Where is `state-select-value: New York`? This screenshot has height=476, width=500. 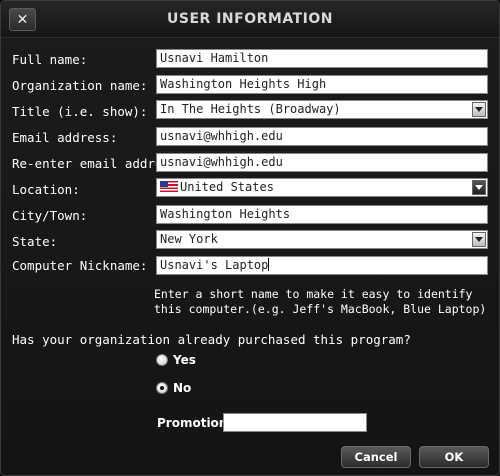 state-select-value: New York is located at coordinates (189, 239).